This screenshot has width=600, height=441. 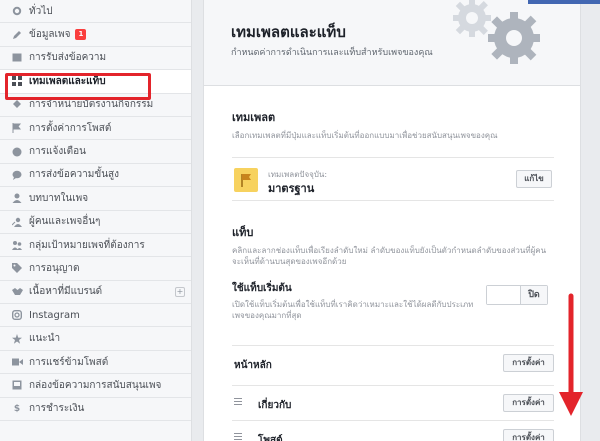 What do you see at coordinates (262, 288) in the screenshot?
I see `default-tabs-title: ใช้แท็บเริ่มต้น` at bounding box center [262, 288].